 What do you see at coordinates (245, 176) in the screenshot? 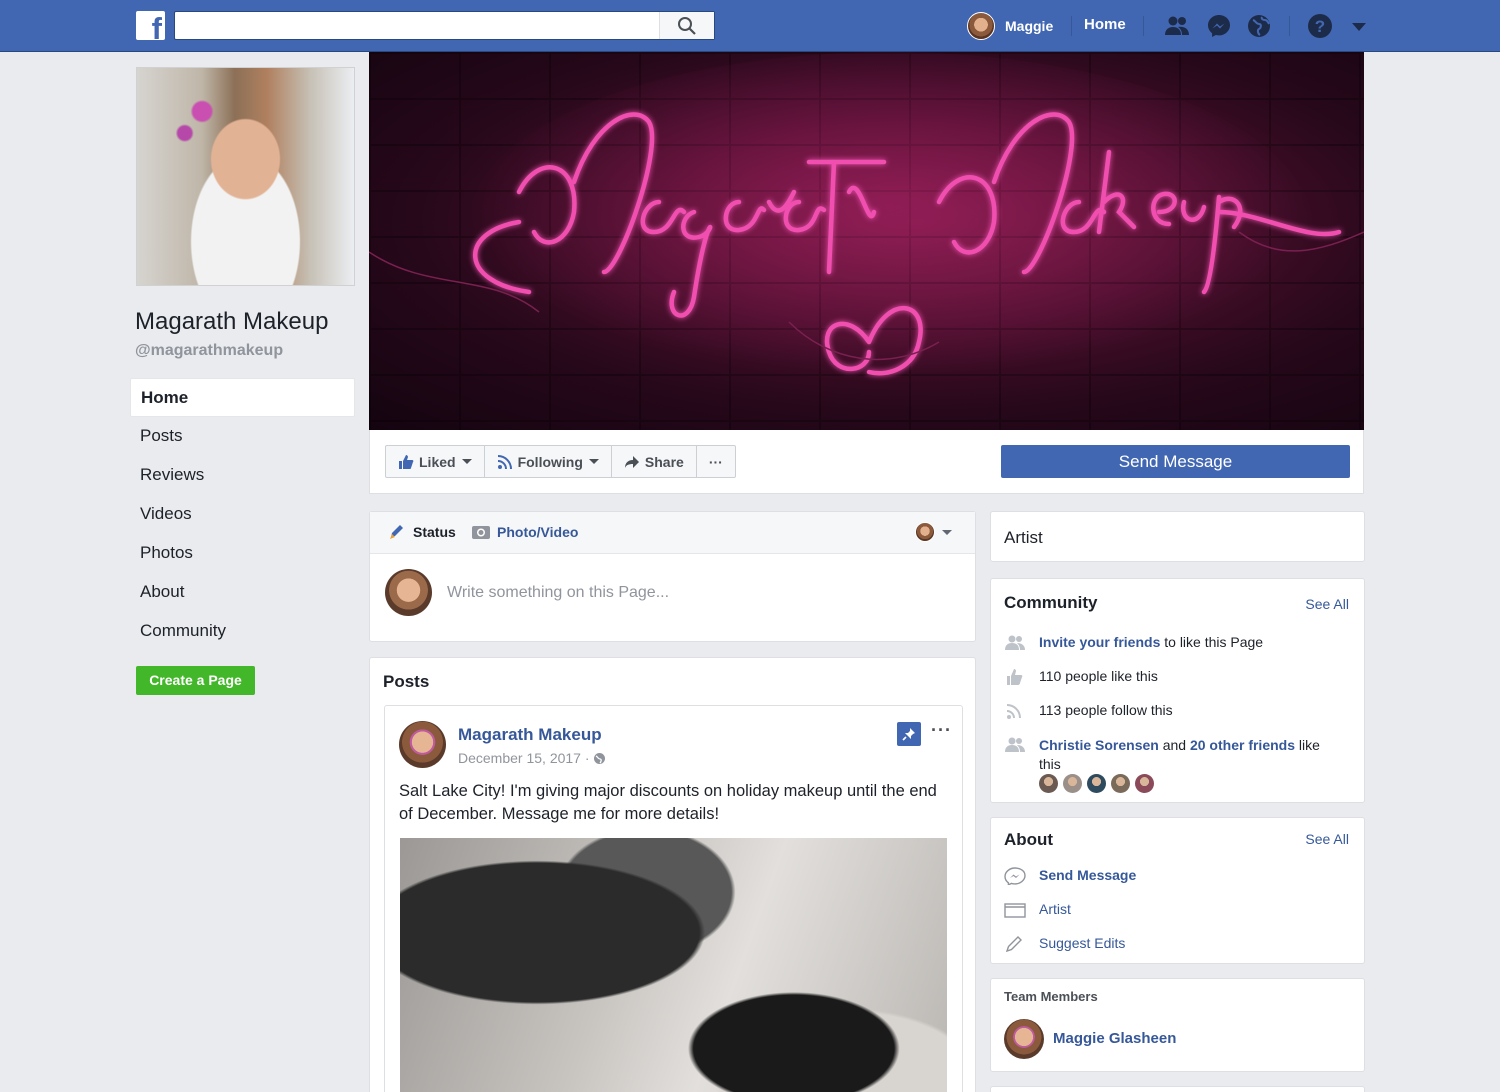
I see `page-profile-picture` at bounding box center [245, 176].